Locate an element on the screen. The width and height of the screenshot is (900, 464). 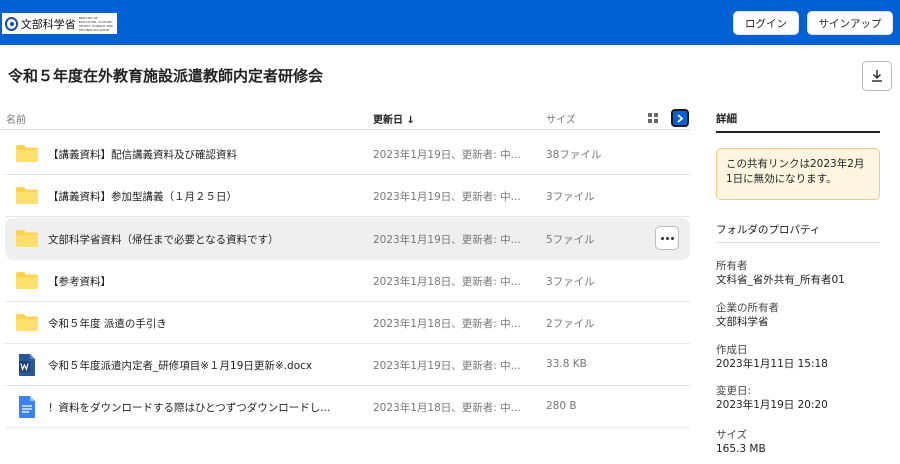
more-options-button is located at coordinates (667, 238).